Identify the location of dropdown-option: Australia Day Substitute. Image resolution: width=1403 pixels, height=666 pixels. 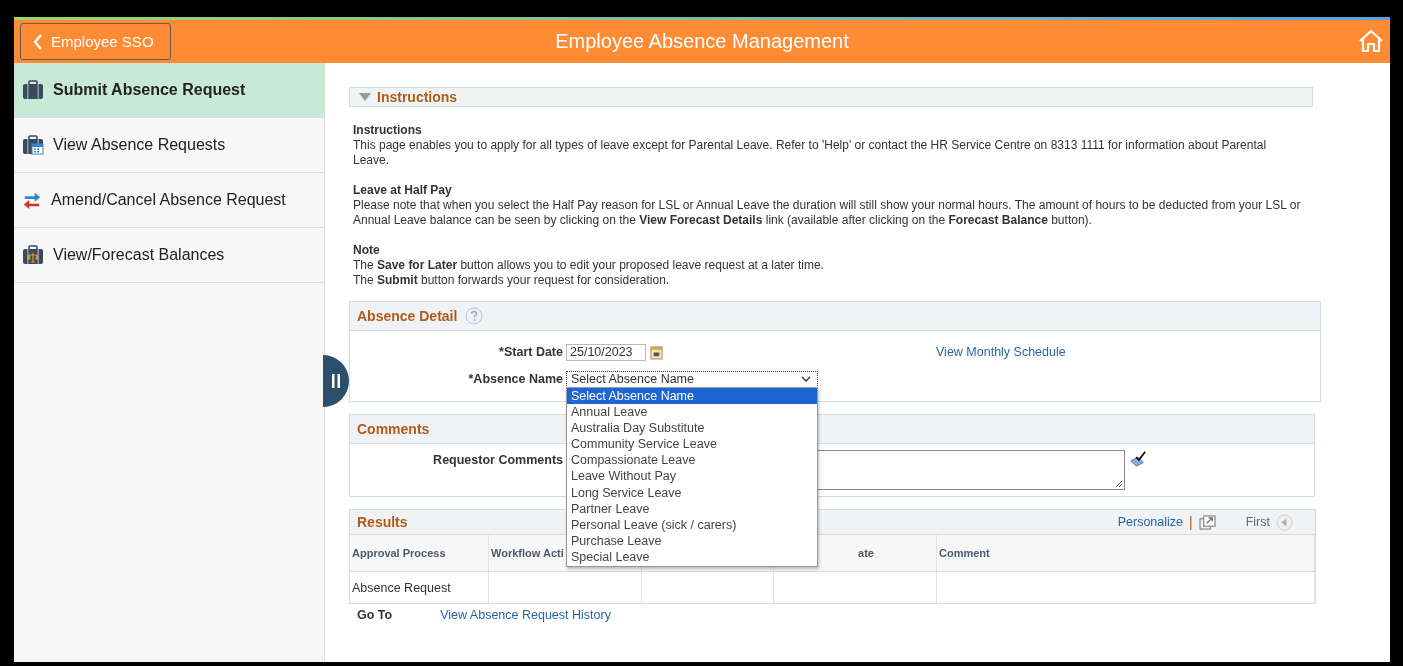
(692, 428).